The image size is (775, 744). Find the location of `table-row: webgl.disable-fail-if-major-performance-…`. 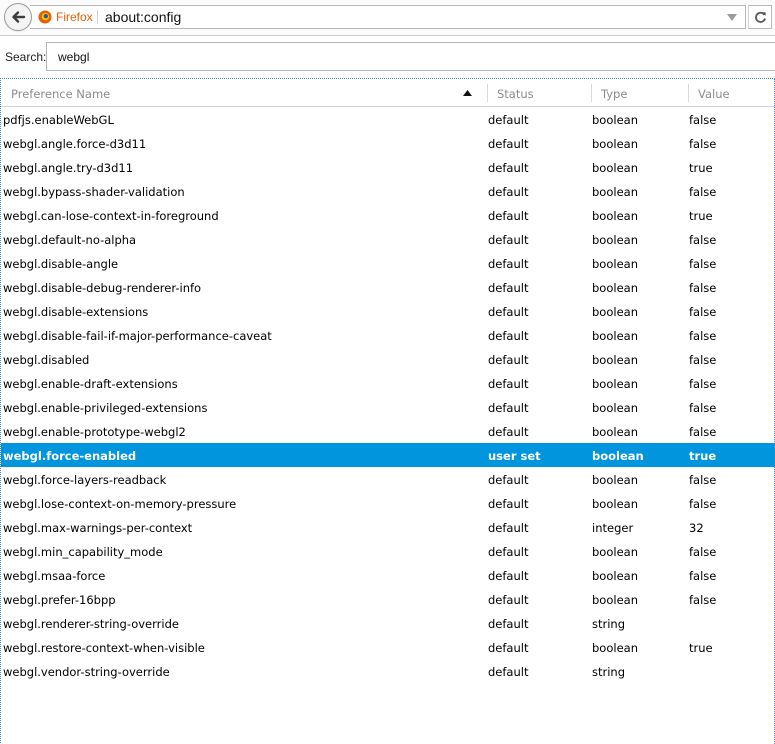

table-row: webgl.disable-fail-if-major-performance-… is located at coordinates (388, 335).